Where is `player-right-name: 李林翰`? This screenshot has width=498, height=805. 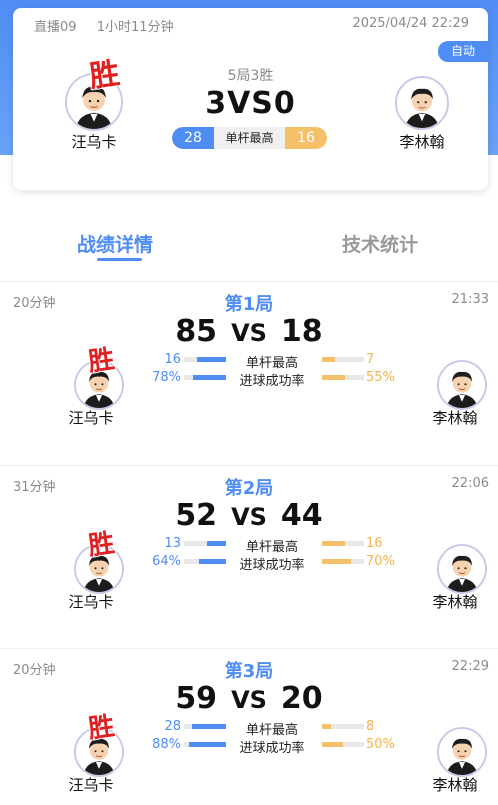 player-right-name: 李林翰 is located at coordinates (422, 142).